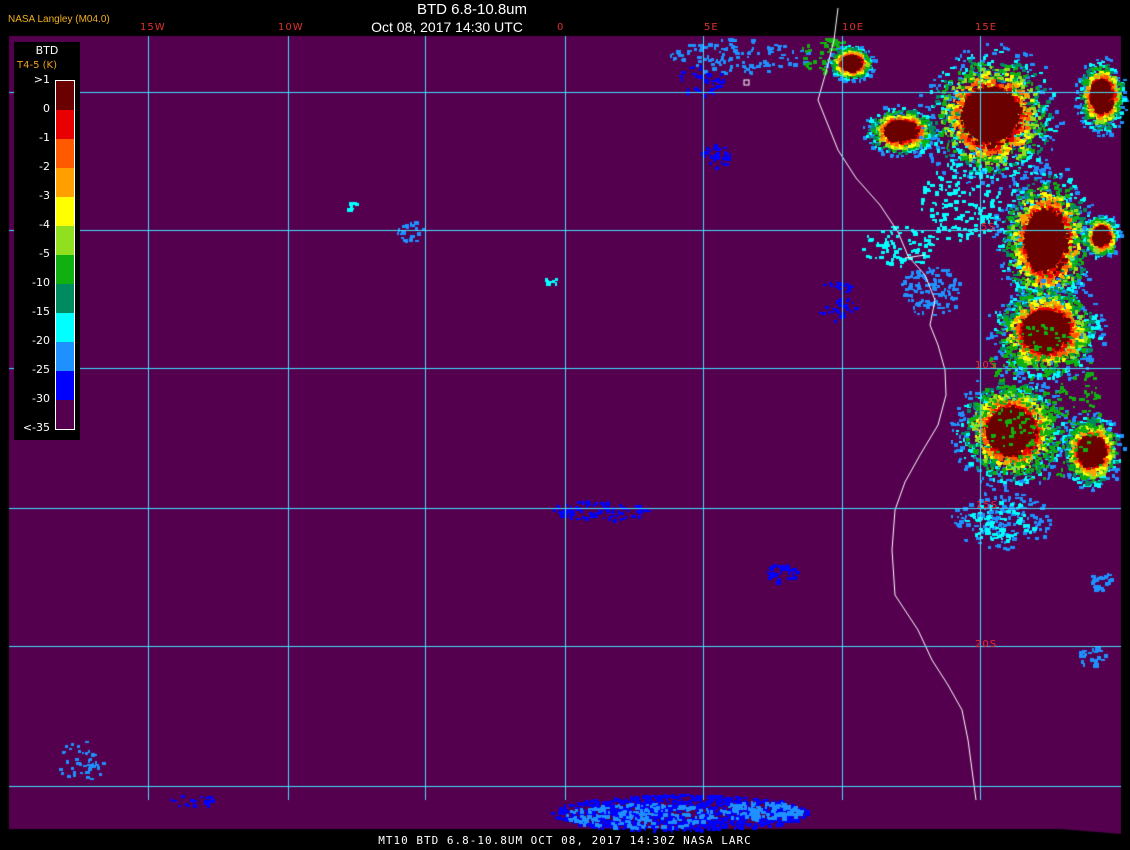 This screenshot has height=850, width=1130. I want to click on legend-label: -25, so click(41, 369).